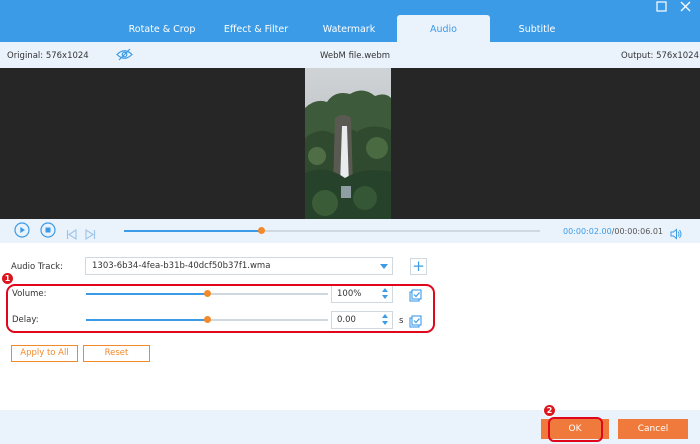 The height and width of the screenshot is (444, 700). What do you see at coordinates (48, 56) in the screenshot?
I see `original-resolution: Original: 576x1024` at bounding box center [48, 56].